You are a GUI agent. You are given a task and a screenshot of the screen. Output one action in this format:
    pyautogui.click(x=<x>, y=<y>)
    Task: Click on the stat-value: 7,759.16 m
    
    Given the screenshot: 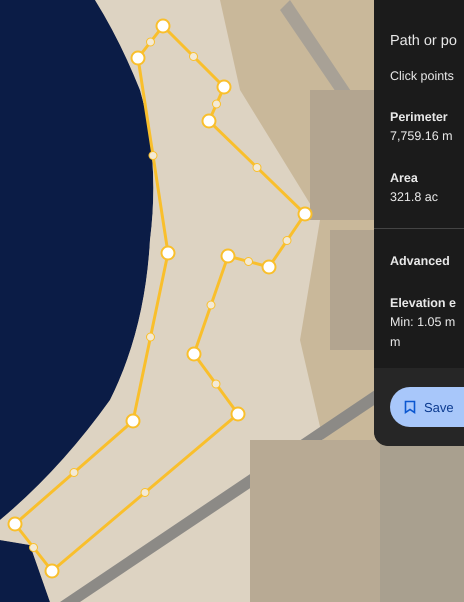 What is the action you would take?
    pyautogui.click(x=422, y=136)
    